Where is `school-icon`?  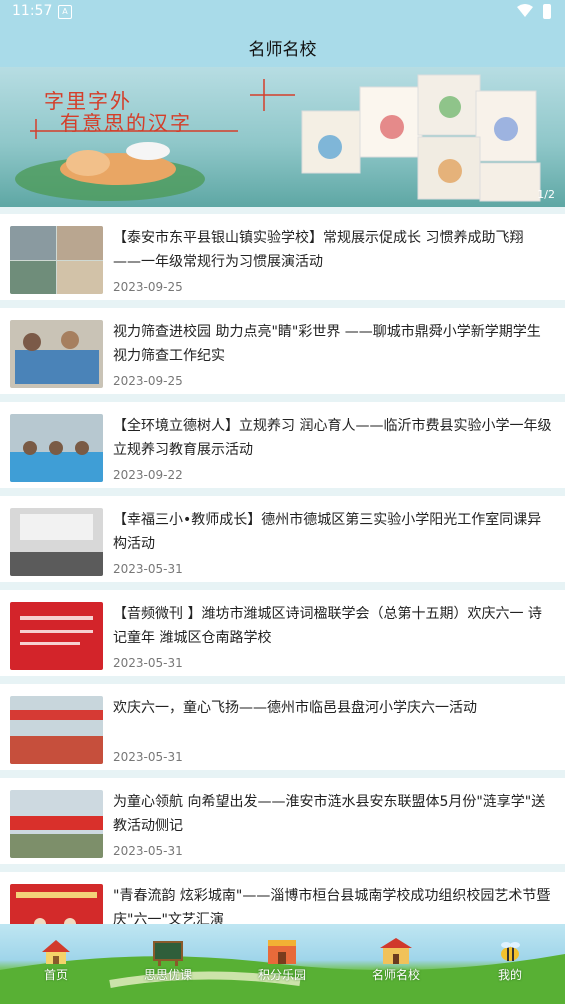 school-icon is located at coordinates (396, 951).